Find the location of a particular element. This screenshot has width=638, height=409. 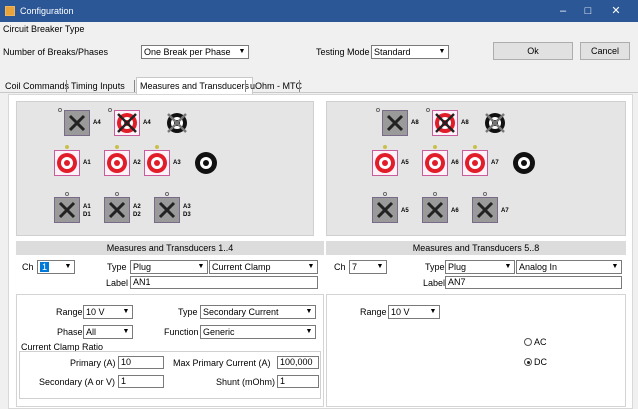

testing-mode-select: Standard ▼ is located at coordinates (410, 52).